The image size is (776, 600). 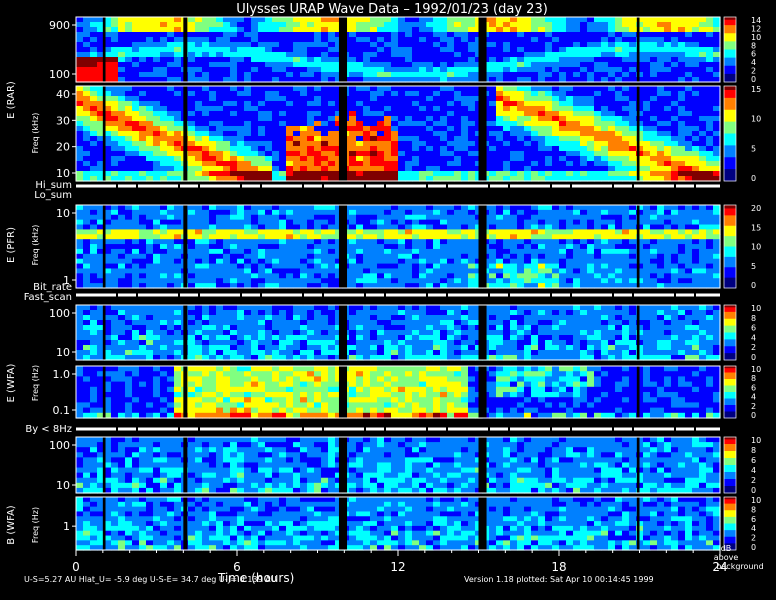 I want to click on colorbar-tick-label: 10, so click(x=756, y=119).